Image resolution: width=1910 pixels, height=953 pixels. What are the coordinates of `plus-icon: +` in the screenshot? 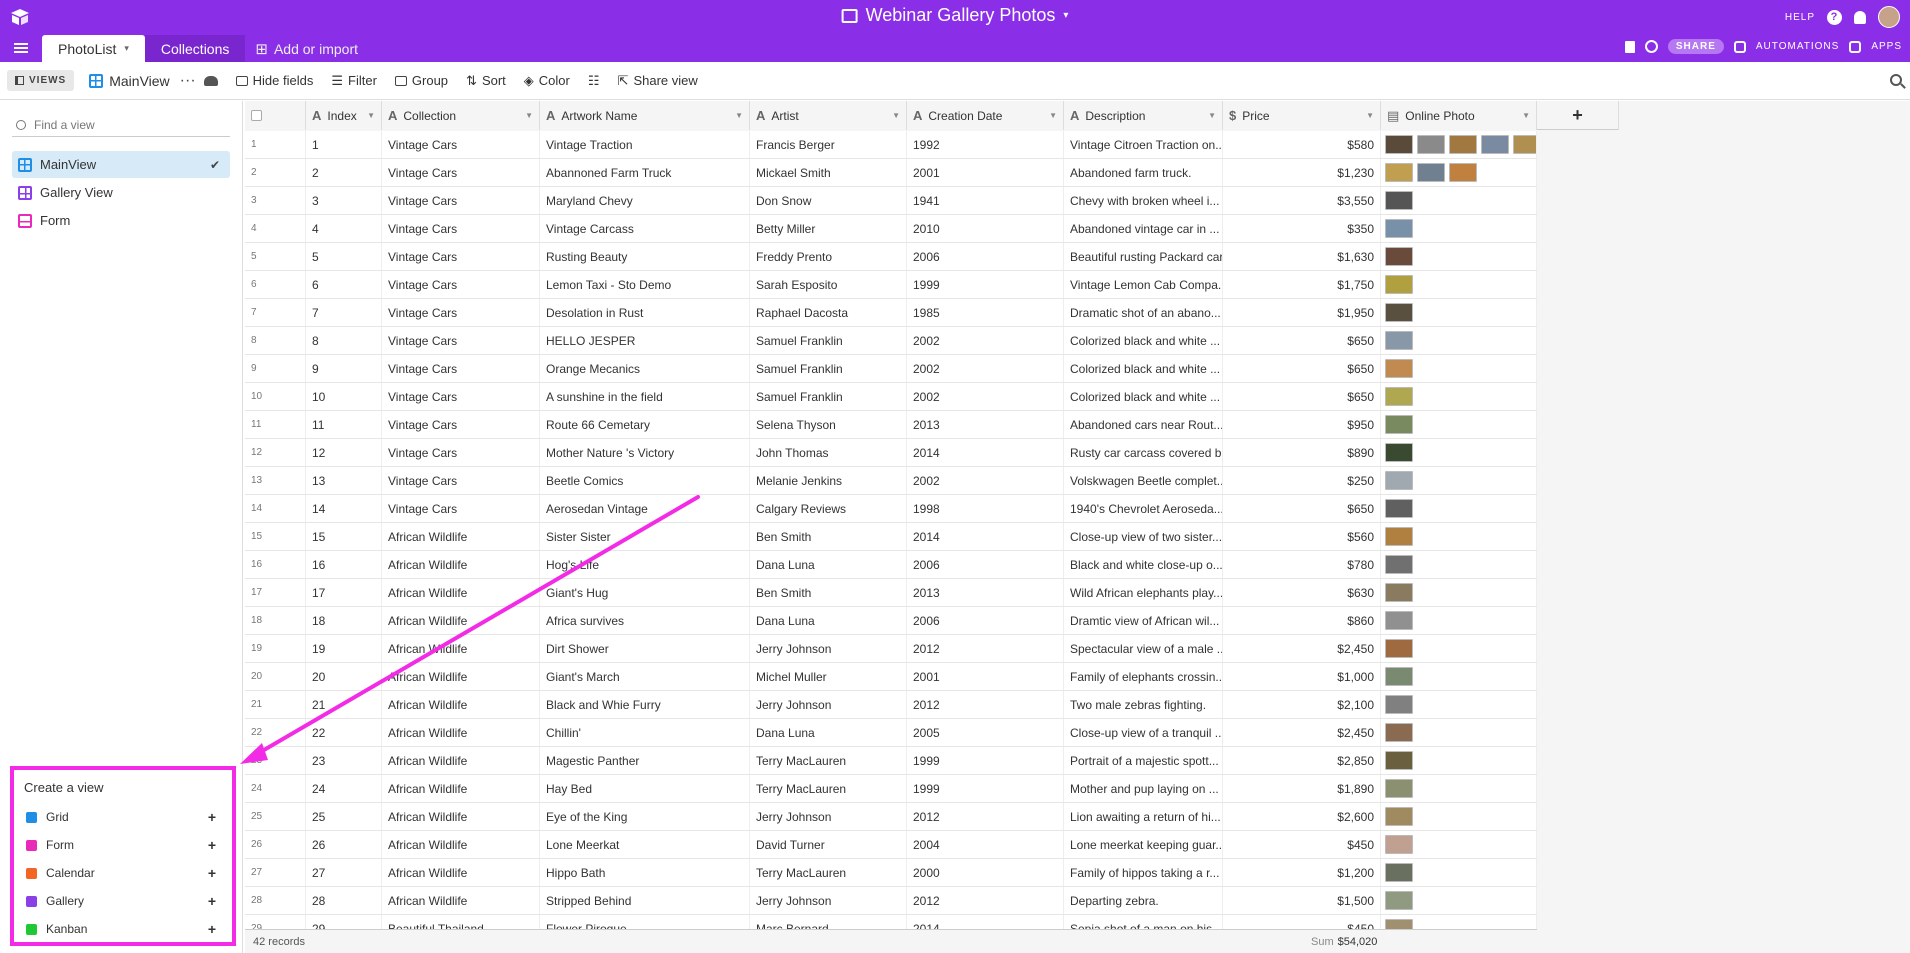 It's located at (212, 901).